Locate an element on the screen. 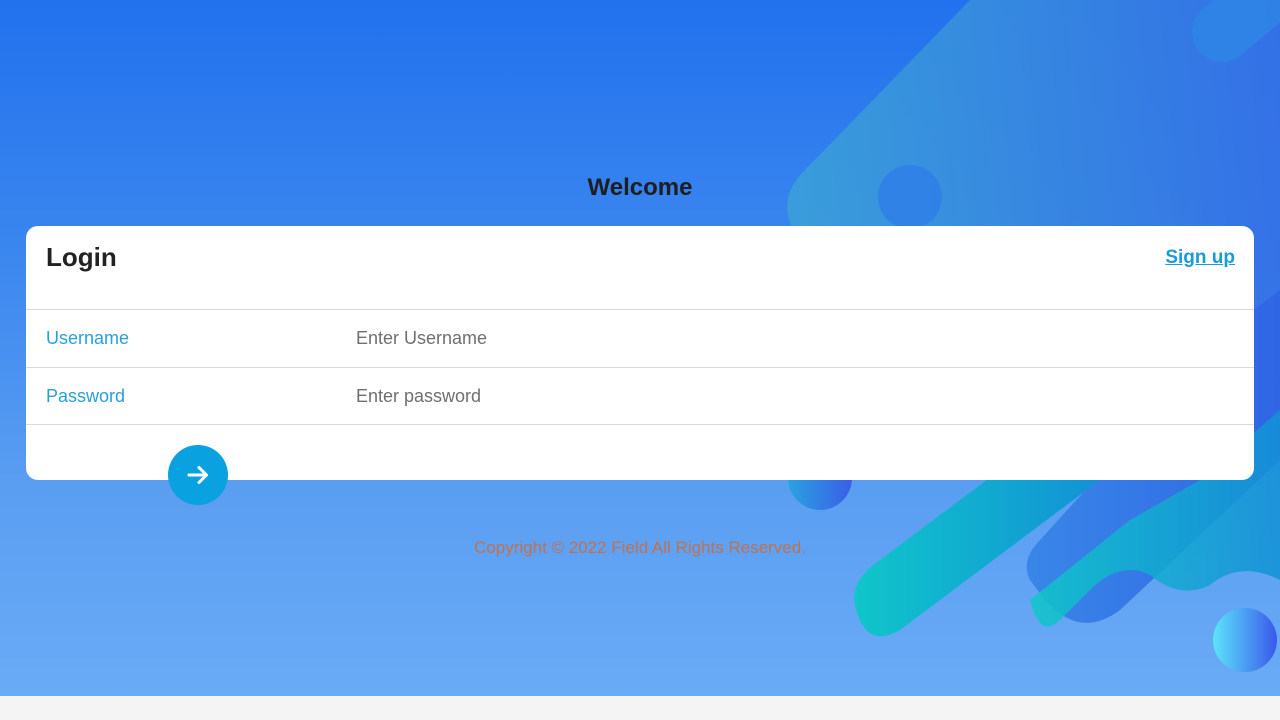 The width and height of the screenshot is (1280, 720). username-label: Username is located at coordinates (88, 338).